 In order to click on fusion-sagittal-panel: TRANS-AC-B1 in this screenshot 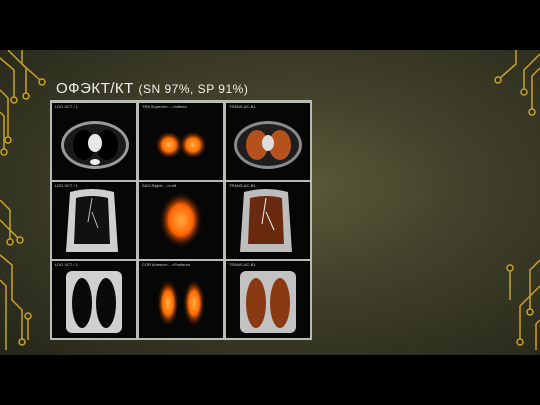, I will do `click(268, 220)`.